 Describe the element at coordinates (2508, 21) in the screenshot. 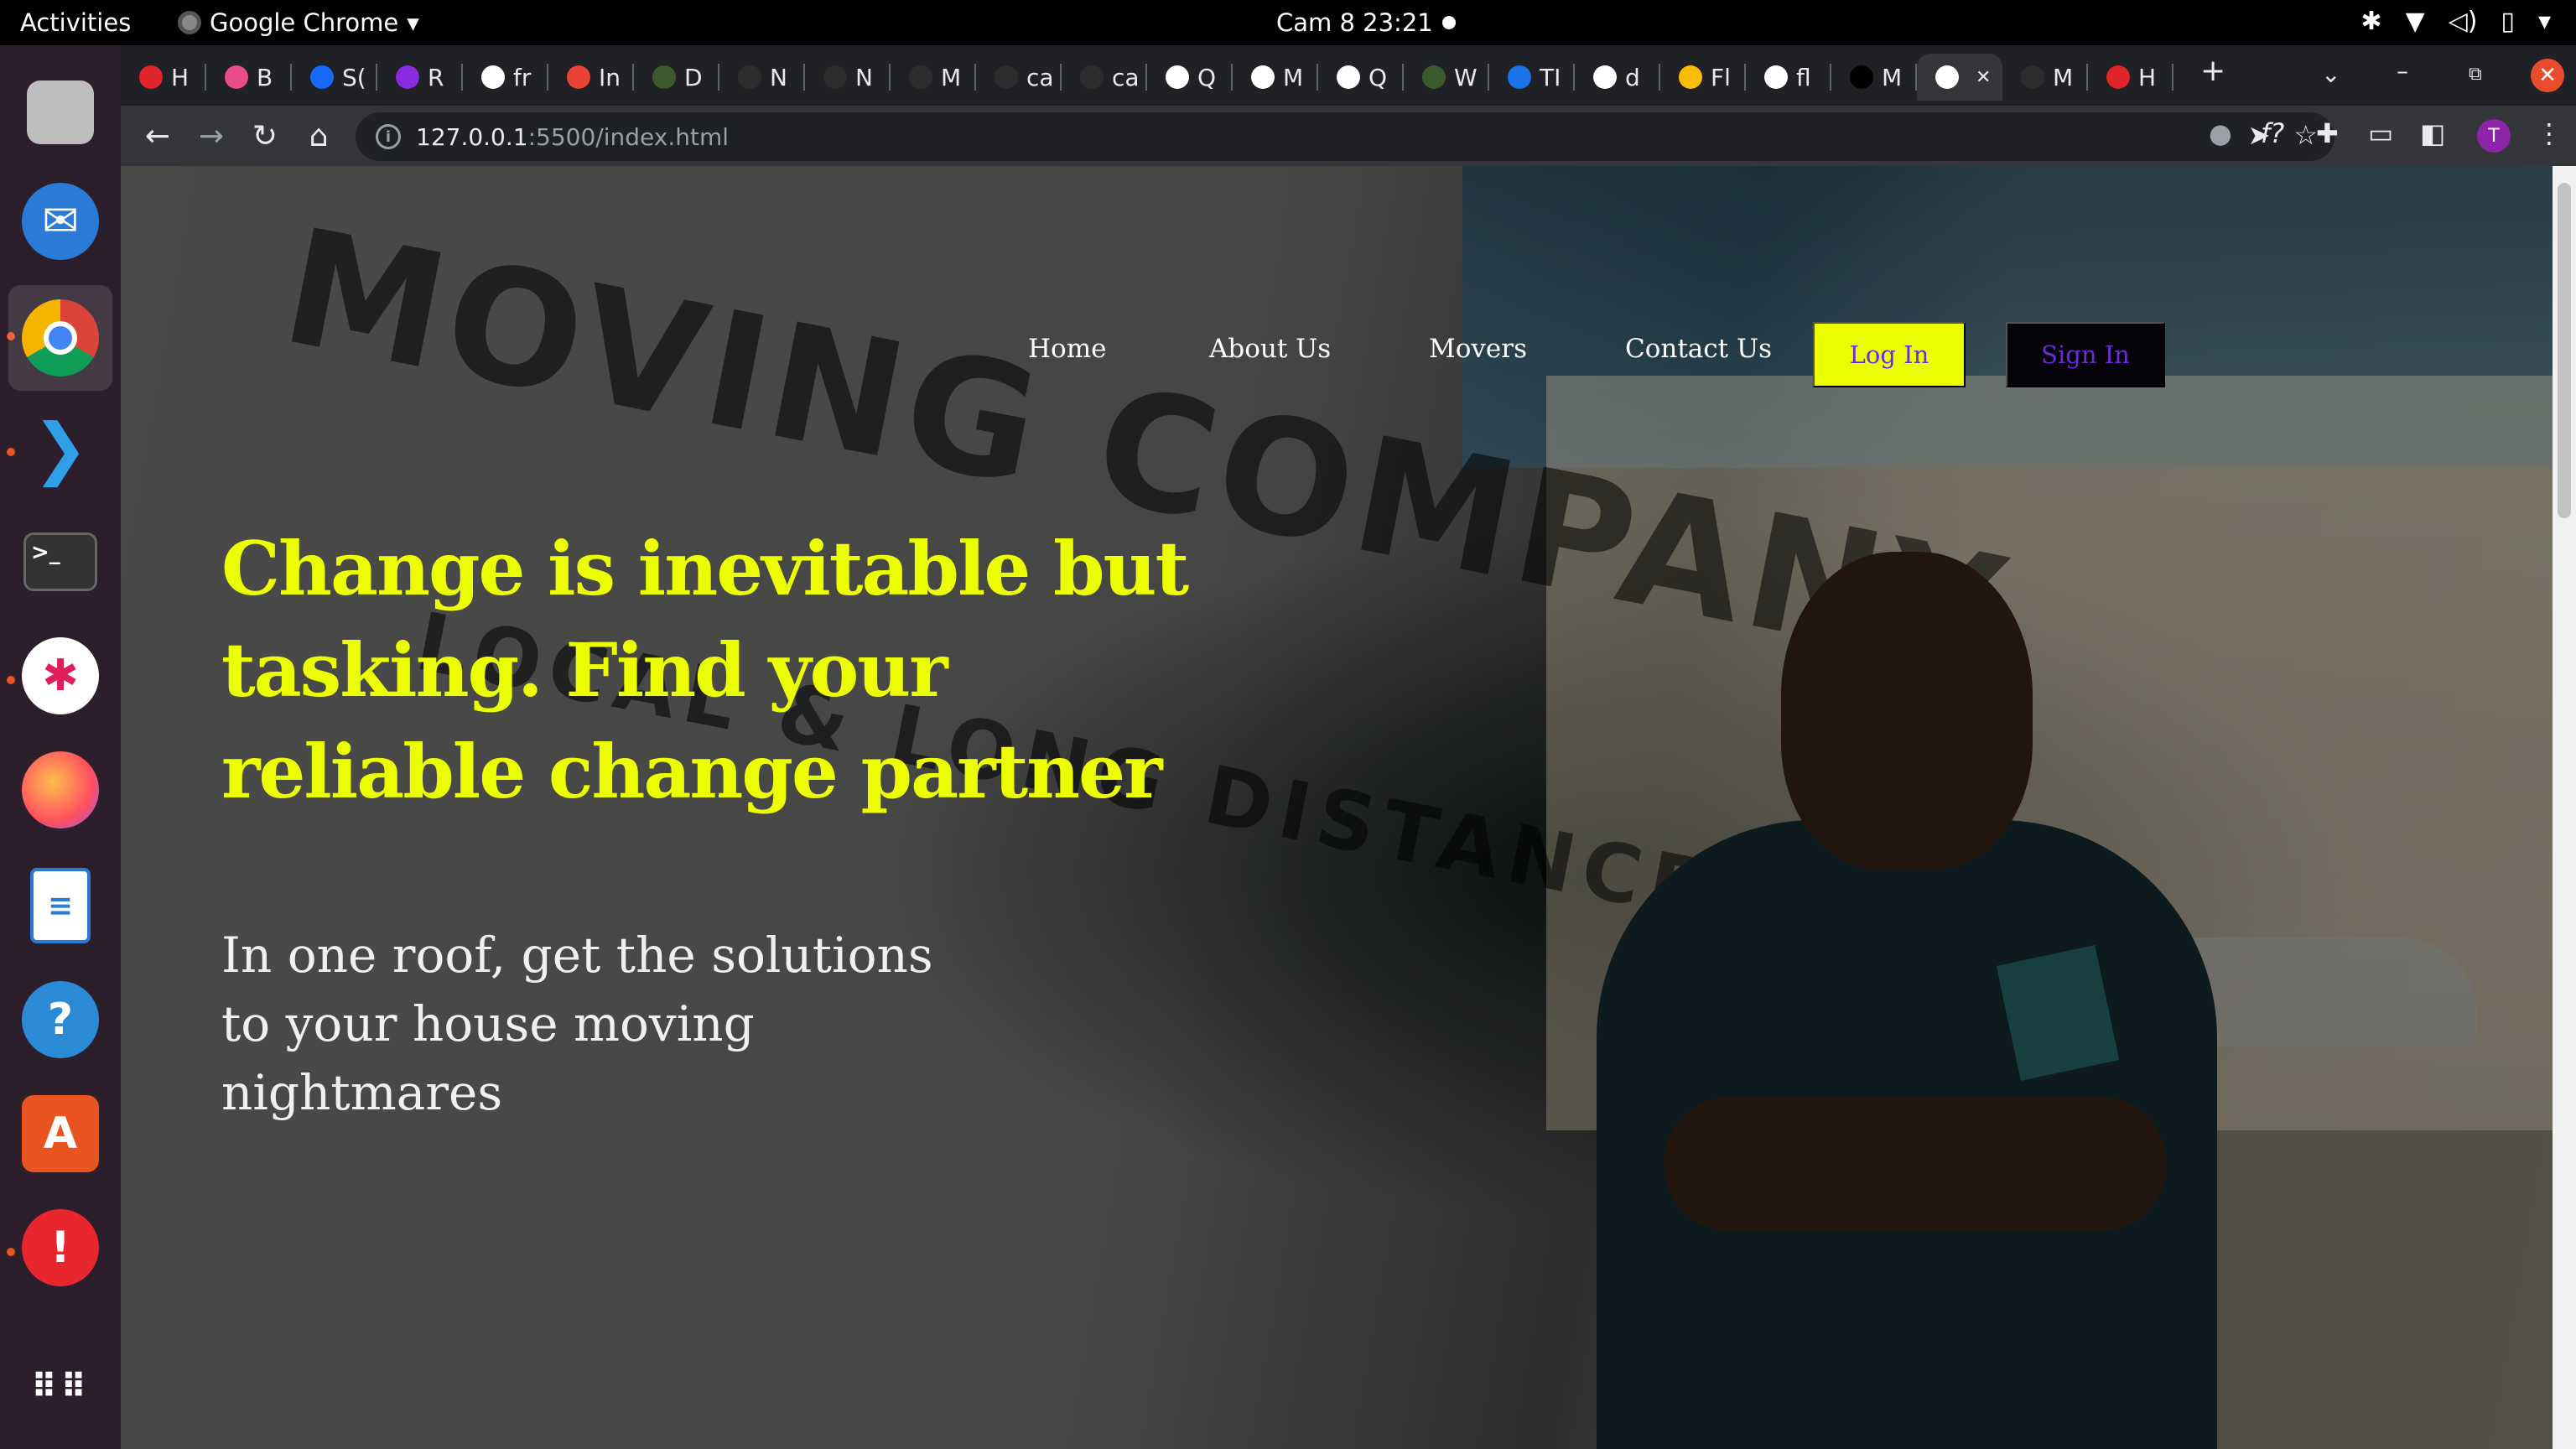

I see `battery-icon: ▯` at that location.